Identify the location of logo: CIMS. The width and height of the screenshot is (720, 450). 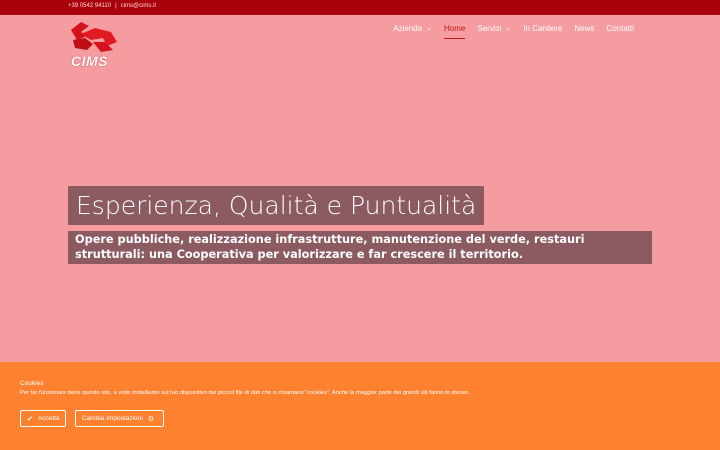
(93, 45).